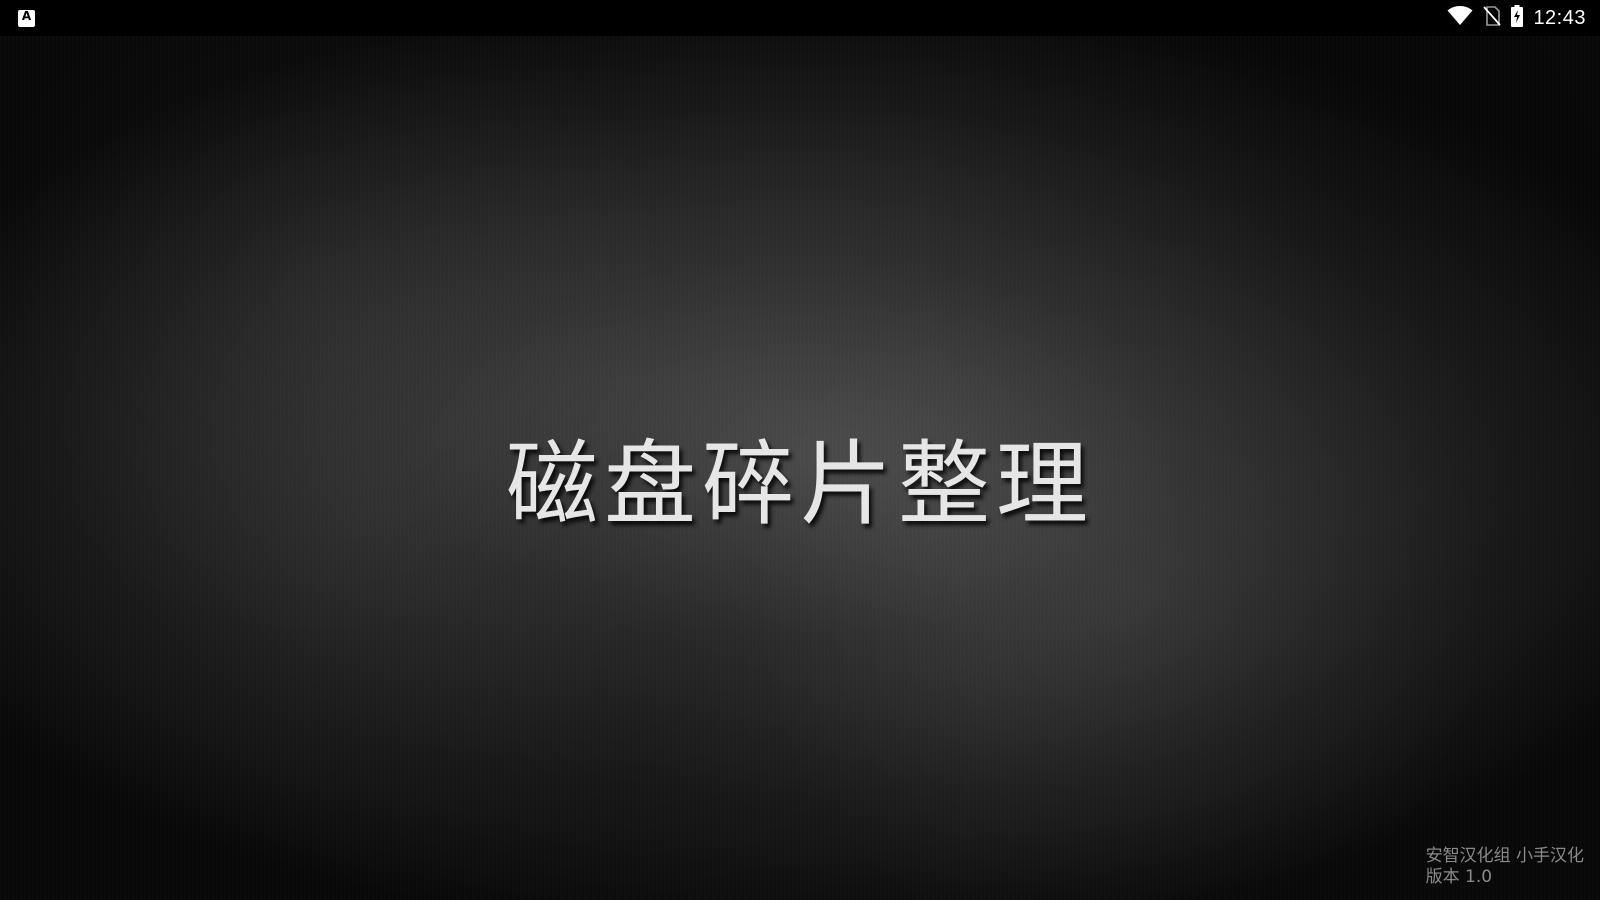  I want to click on status-clock: 12:43, so click(1559, 17).